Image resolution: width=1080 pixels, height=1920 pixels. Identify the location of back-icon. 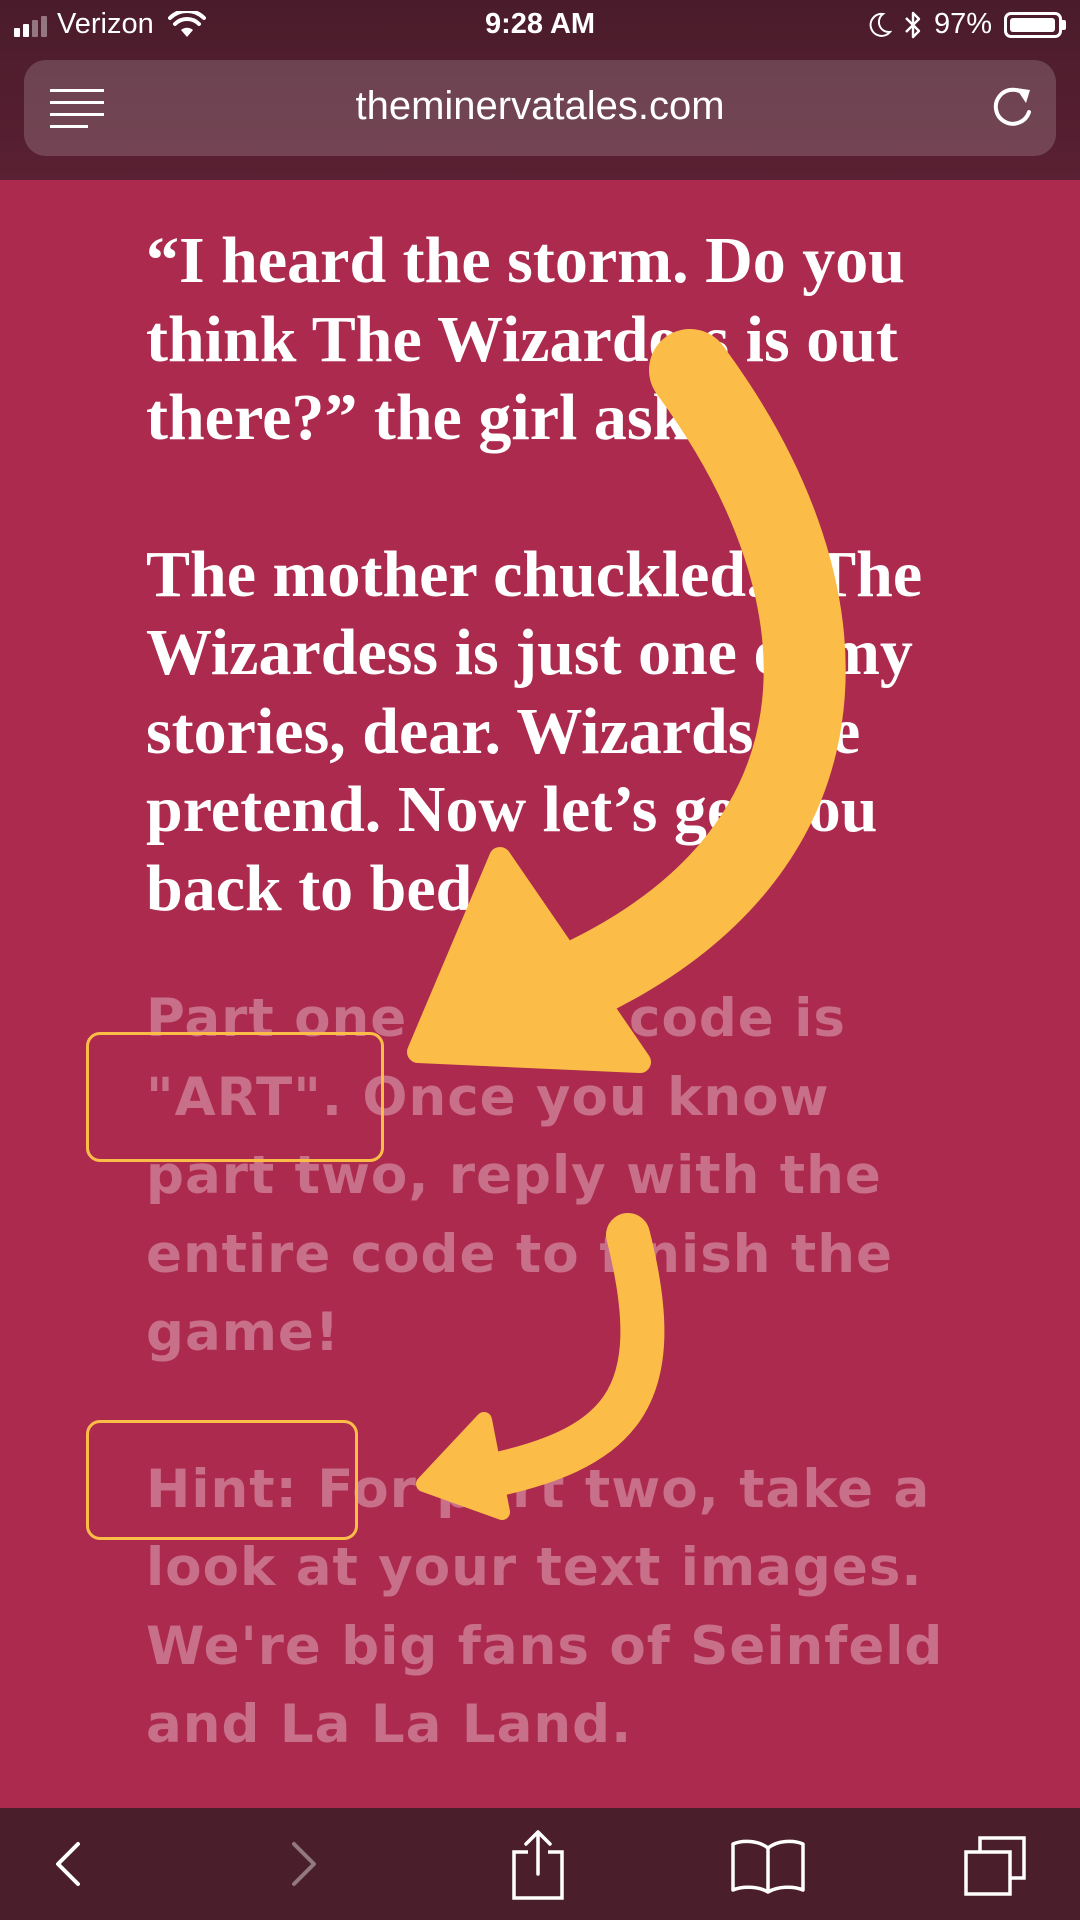
(68, 1864).